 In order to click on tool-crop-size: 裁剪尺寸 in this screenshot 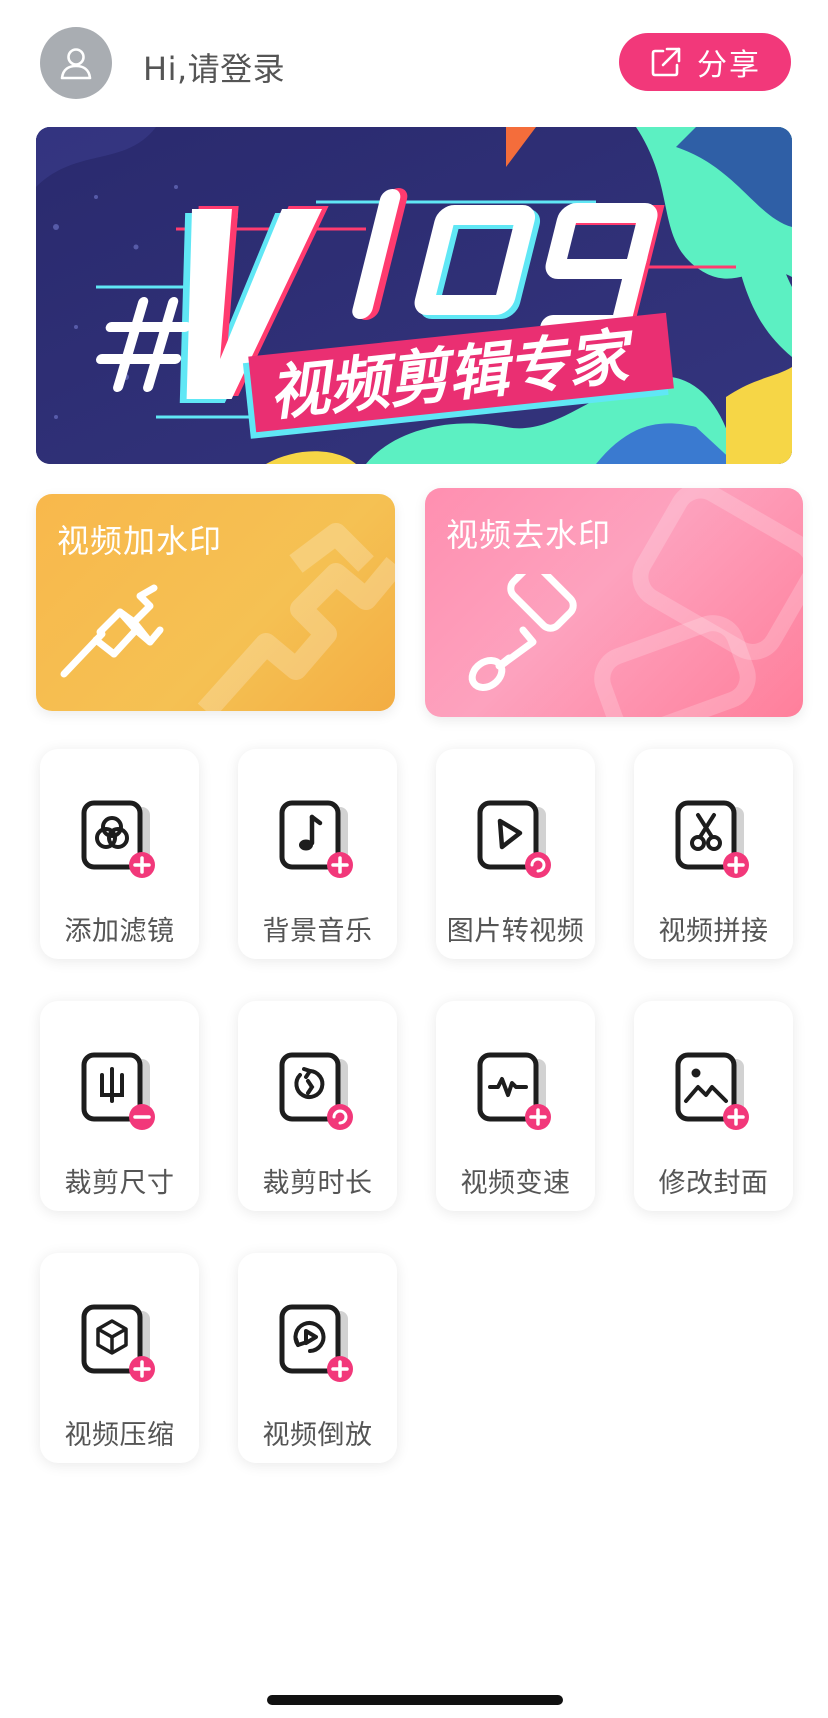, I will do `click(119, 1106)`.